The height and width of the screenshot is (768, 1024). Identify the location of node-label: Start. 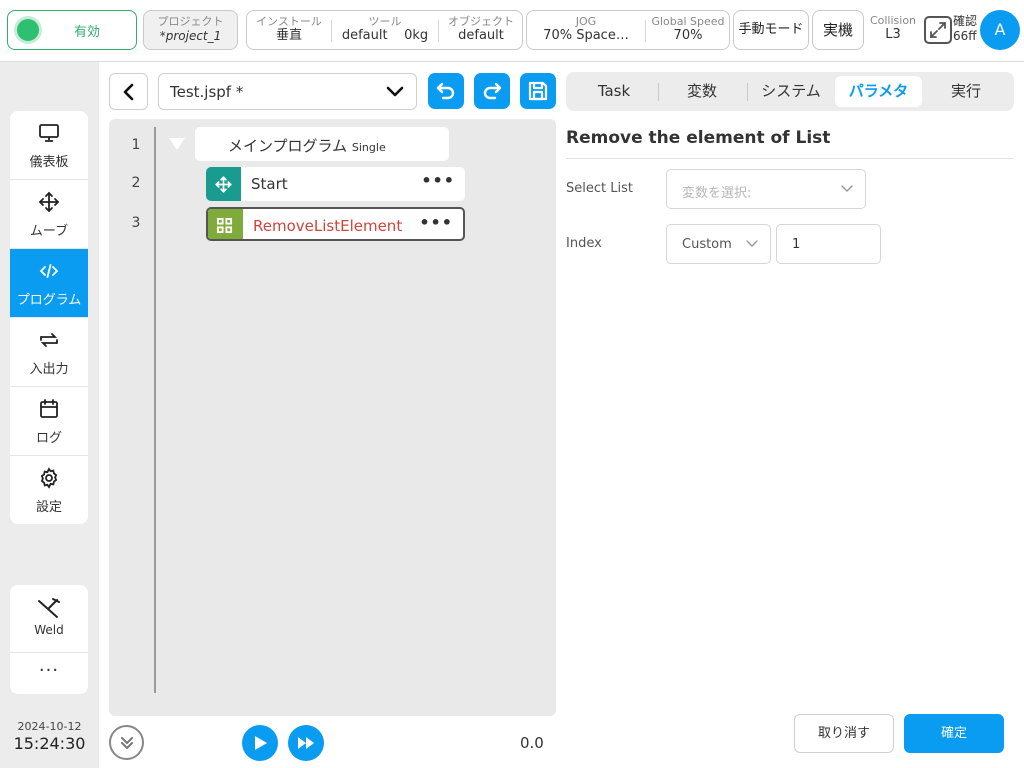
(269, 184).